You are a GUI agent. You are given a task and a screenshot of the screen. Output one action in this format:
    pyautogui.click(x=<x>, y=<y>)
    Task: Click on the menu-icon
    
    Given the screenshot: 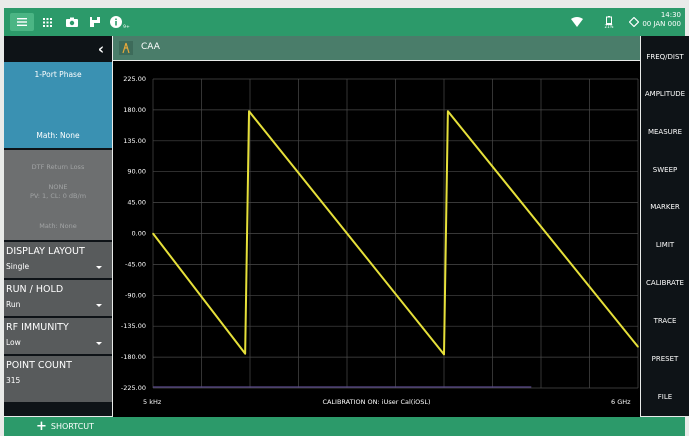 What is the action you would take?
    pyautogui.click(x=22, y=22)
    